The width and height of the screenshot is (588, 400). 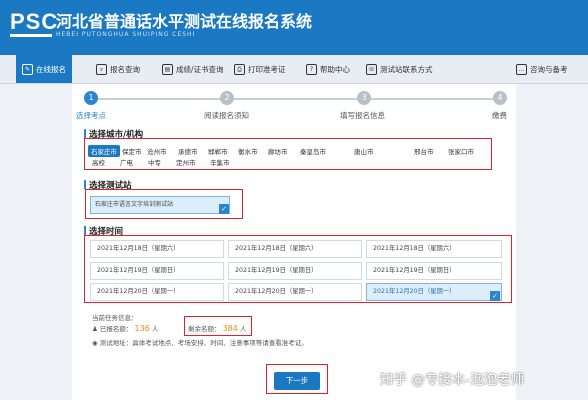 I want to click on certificate-icon: ▤, so click(x=167, y=69).